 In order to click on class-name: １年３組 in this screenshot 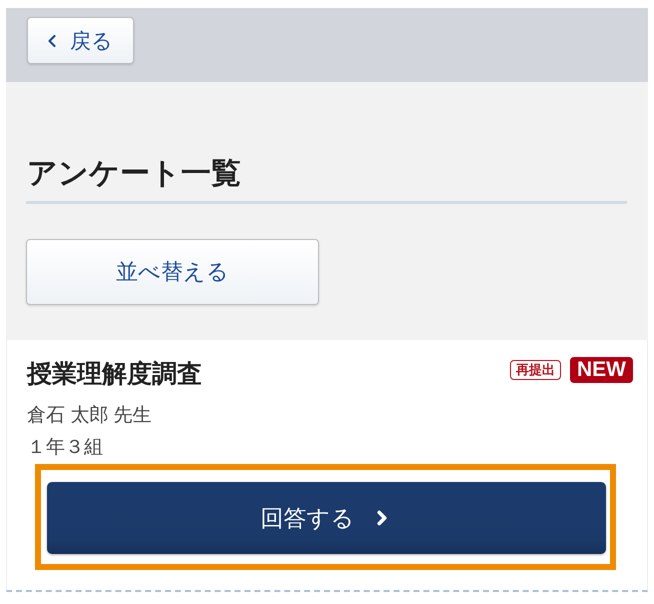, I will do `click(65, 448)`.